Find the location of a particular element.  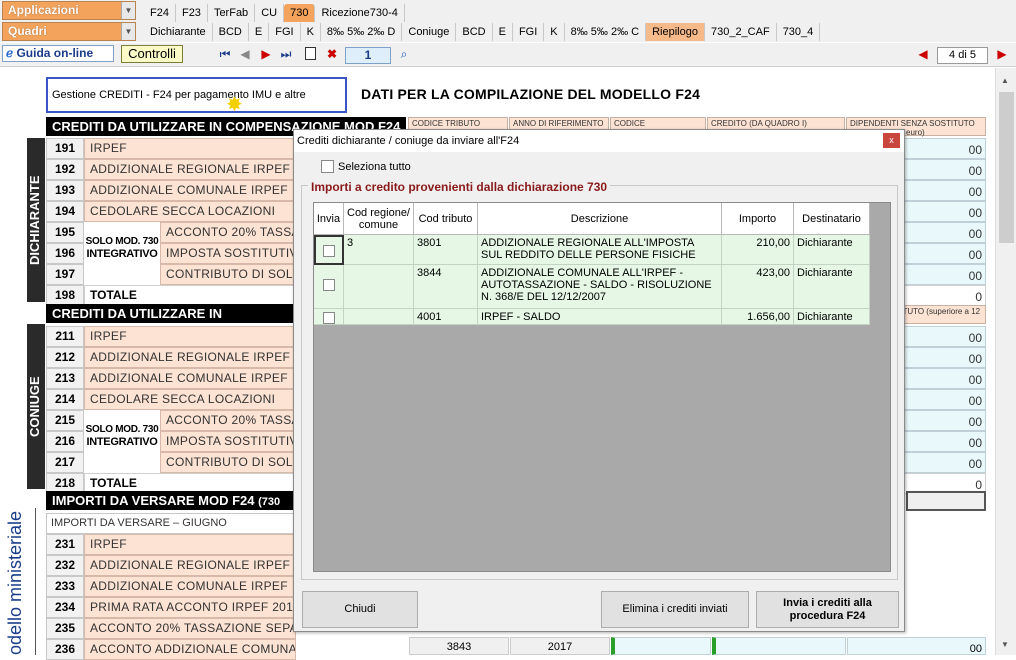

grid-header-5: Destinatario is located at coordinates (832, 219).